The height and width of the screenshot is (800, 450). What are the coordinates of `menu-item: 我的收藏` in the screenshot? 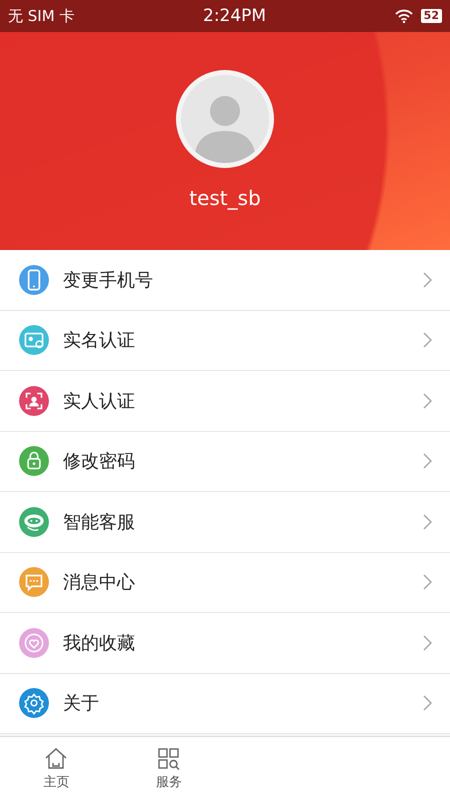 It's located at (225, 643).